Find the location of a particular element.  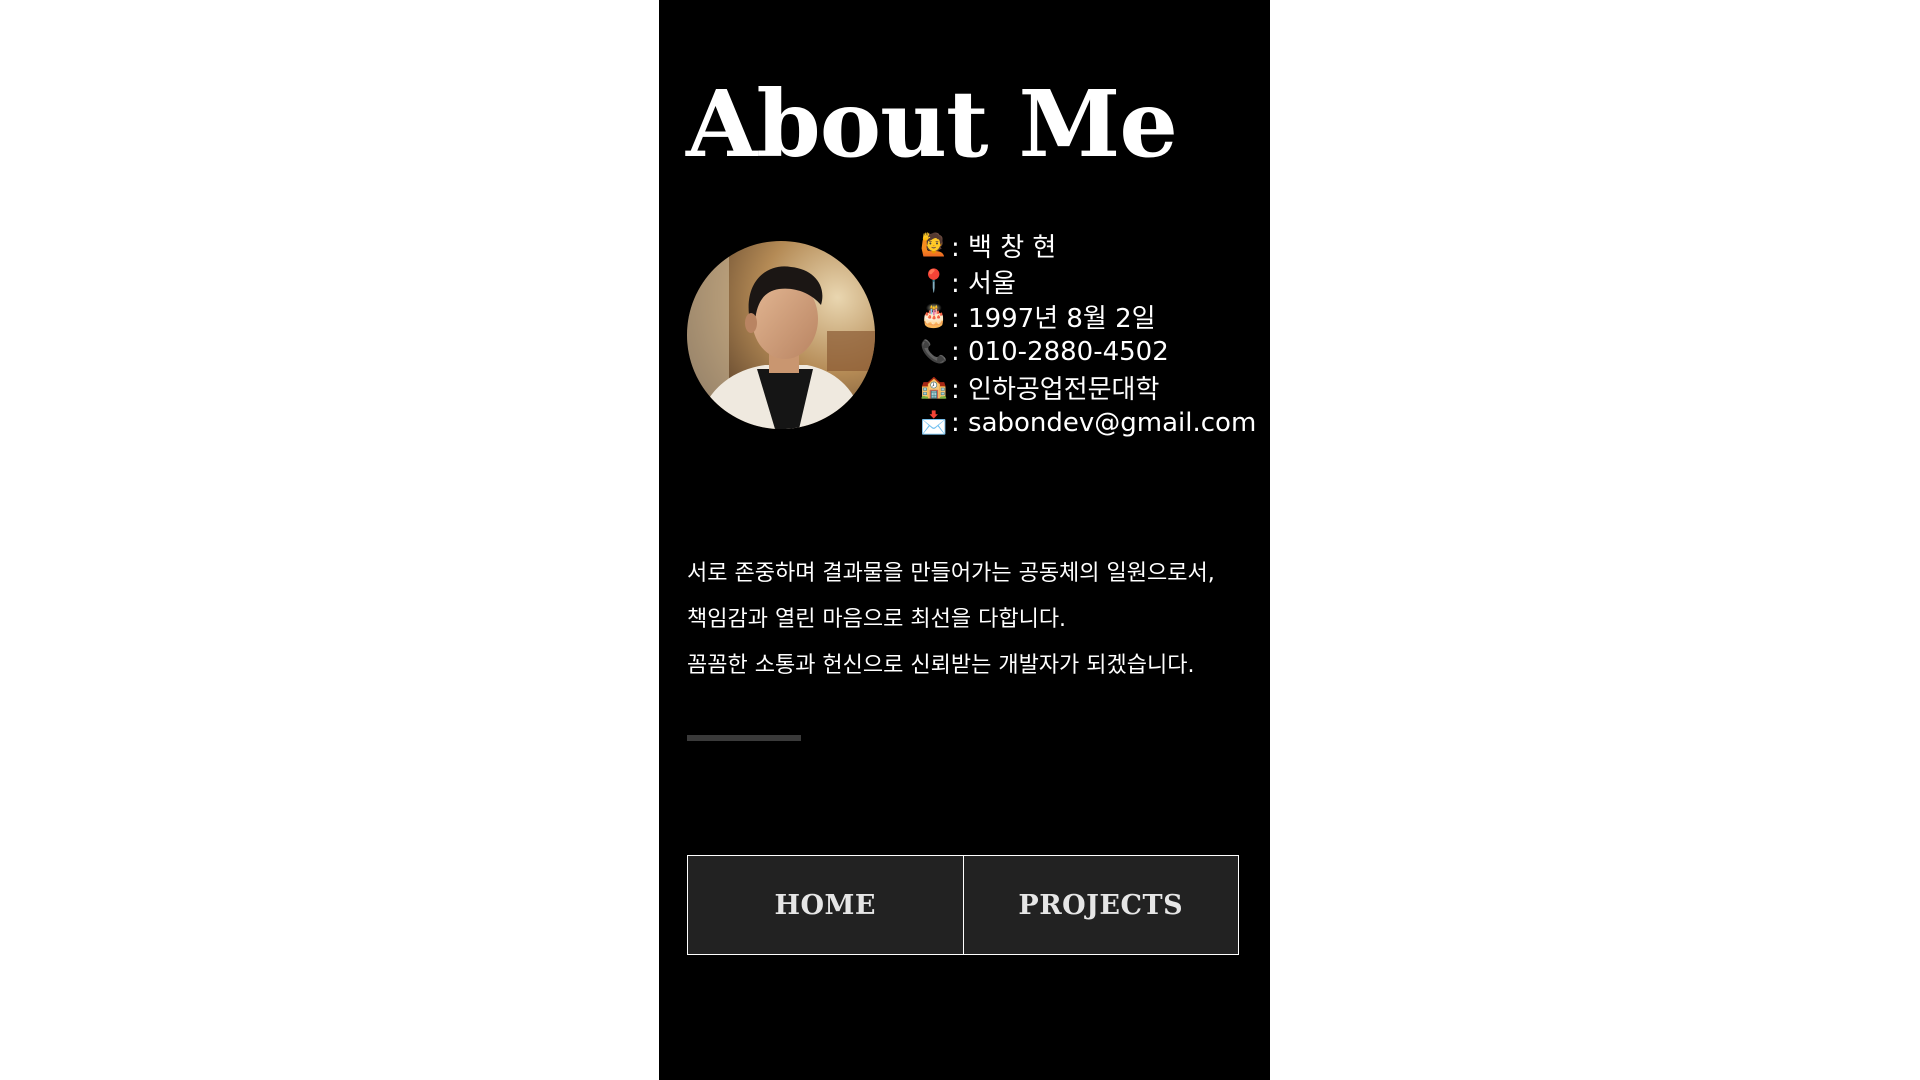

navigation-buttons: HOME PROJECTS is located at coordinates (963, 905).